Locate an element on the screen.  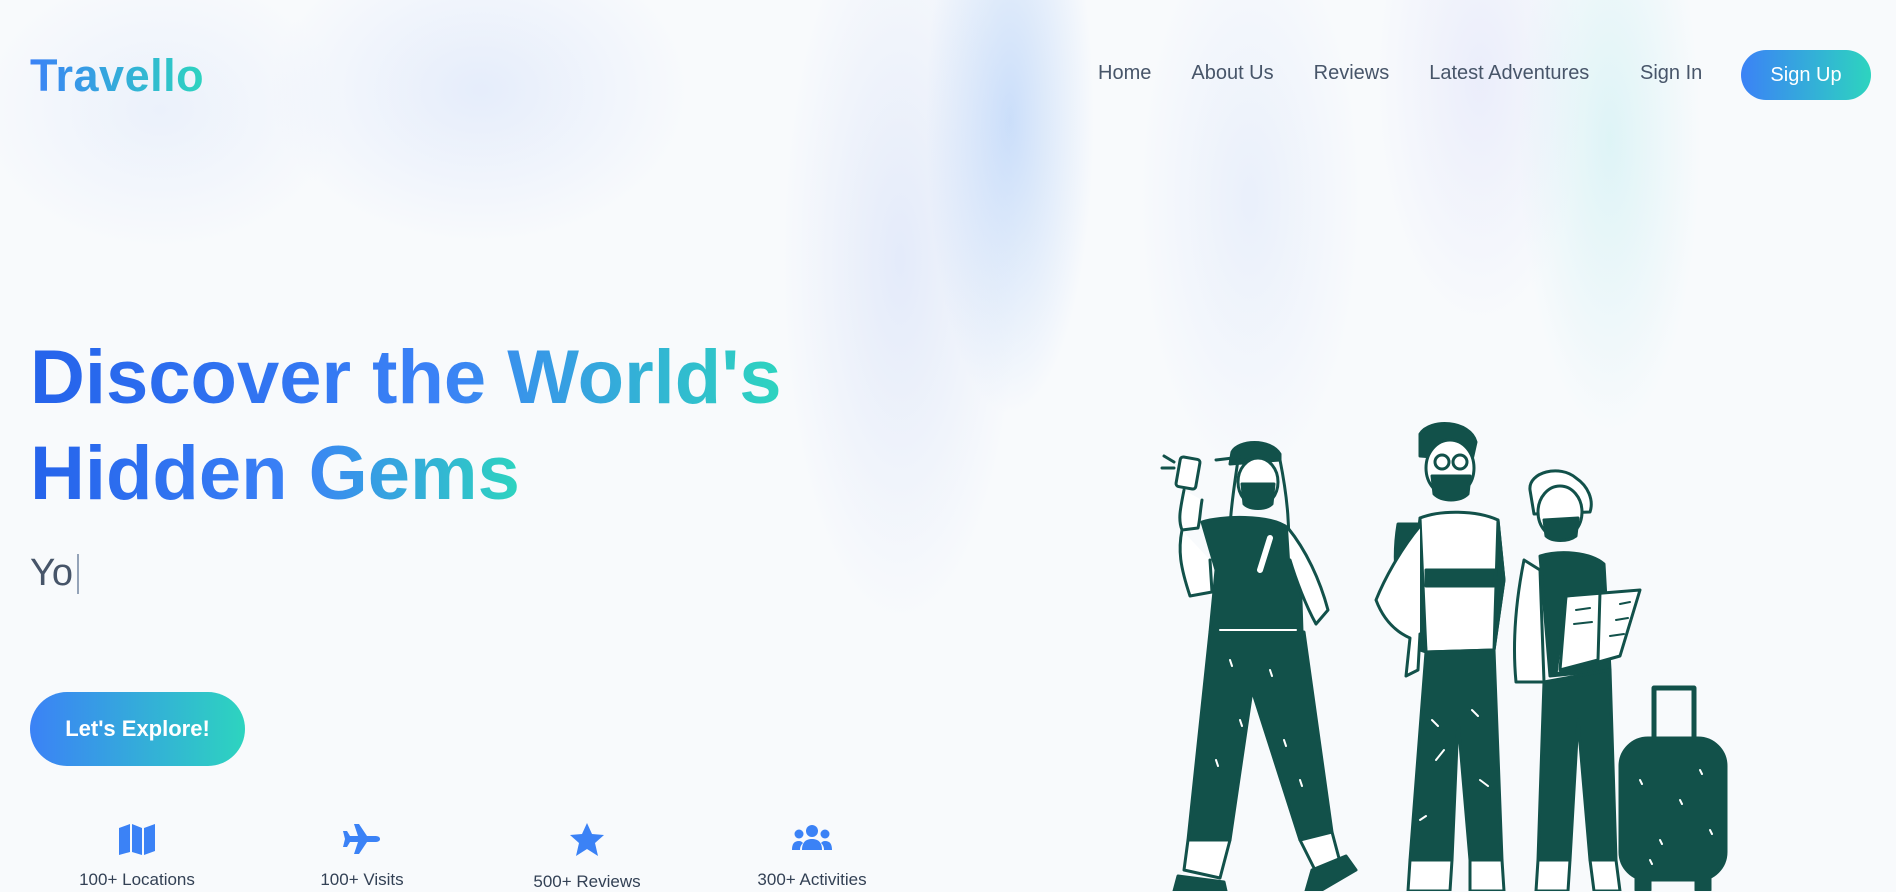
sign-up-button: Sign Up is located at coordinates (1806, 75).